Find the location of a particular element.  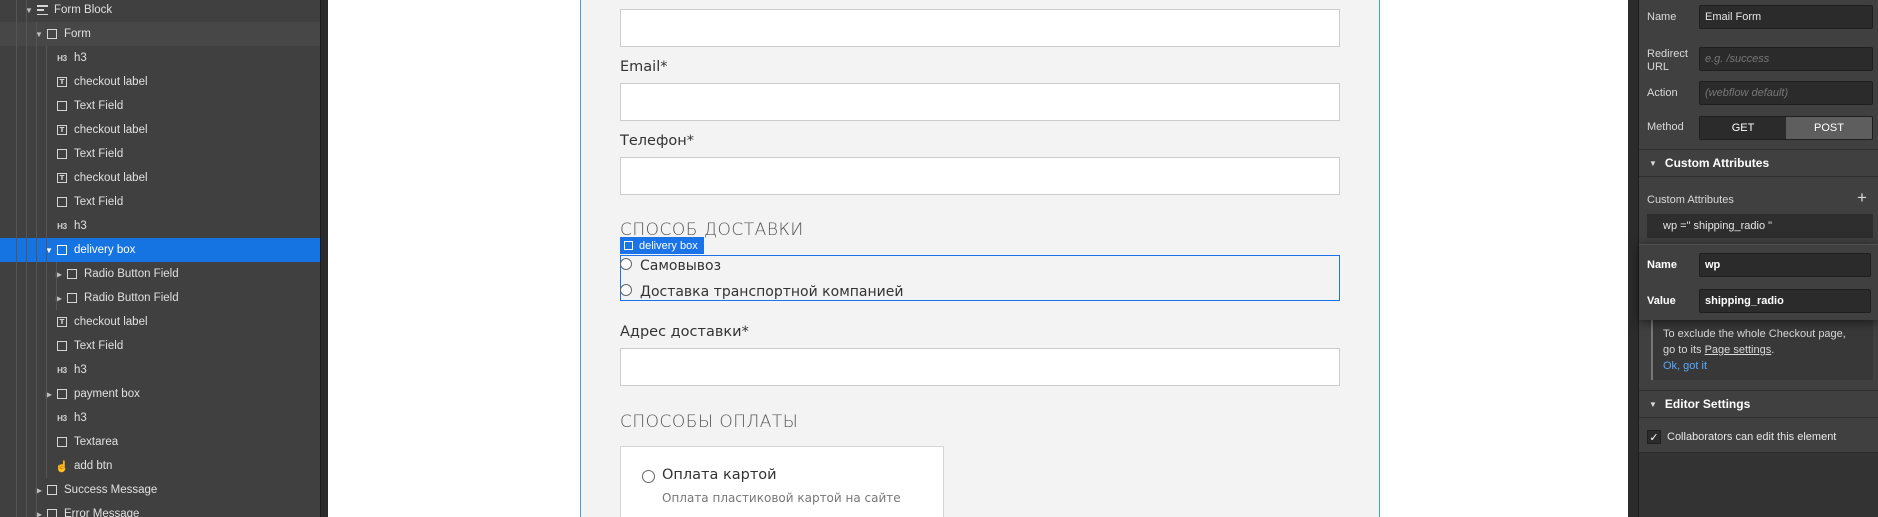

editor-settings-section-header: ▼ Editor Settings is located at coordinates (1758, 404).